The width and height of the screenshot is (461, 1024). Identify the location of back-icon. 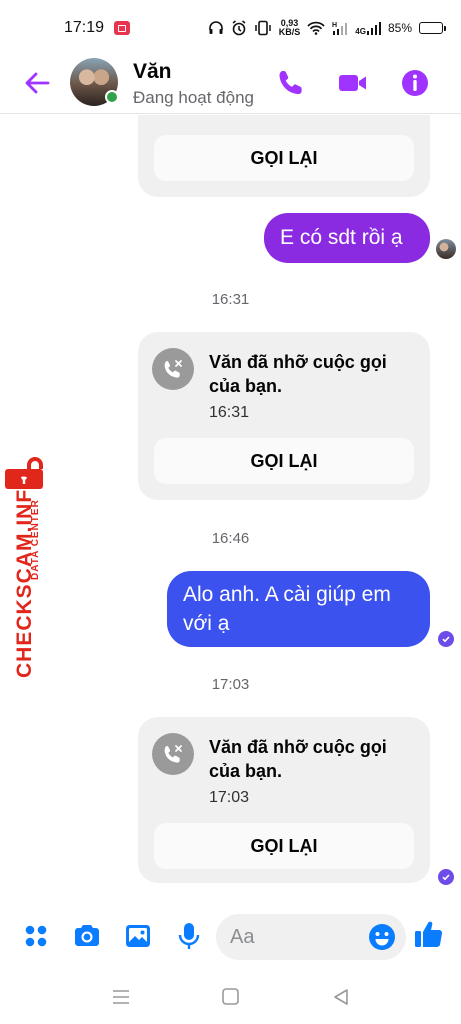
(341, 997).